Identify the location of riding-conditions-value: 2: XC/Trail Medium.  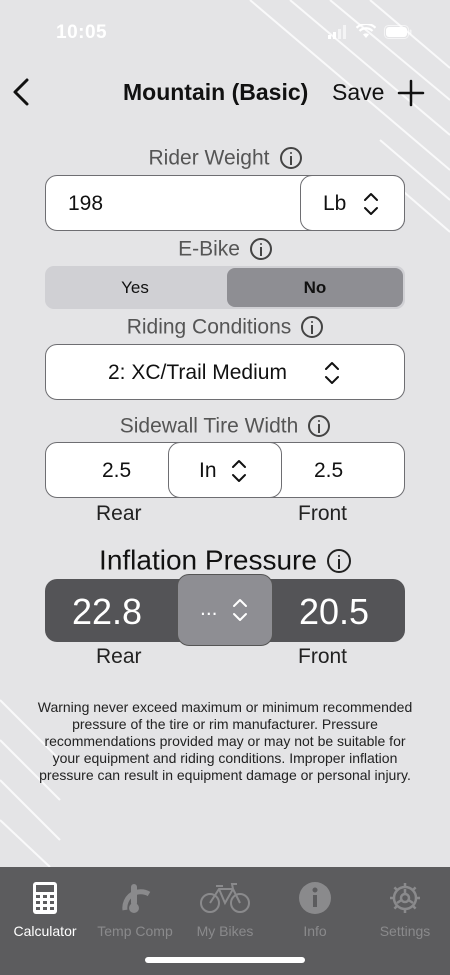
(197, 372).